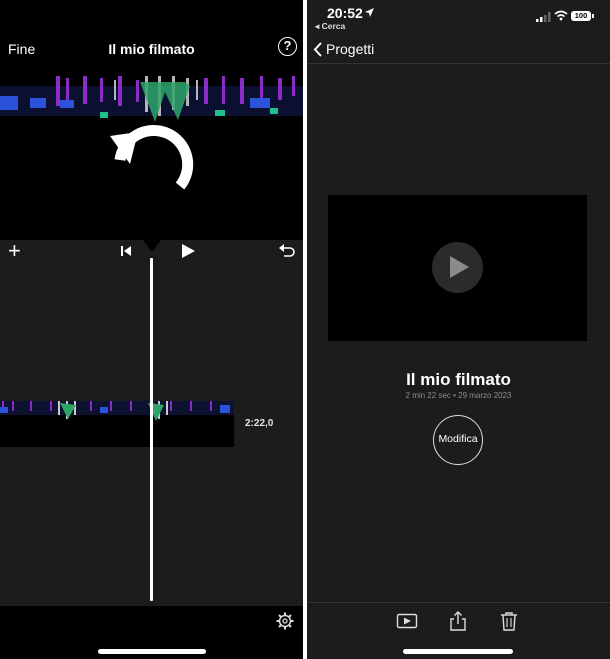 This screenshot has width=610, height=659. What do you see at coordinates (330, 26) in the screenshot?
I see `back-to-app-link: ◂ Cerca` at bounding box center [330, 26].